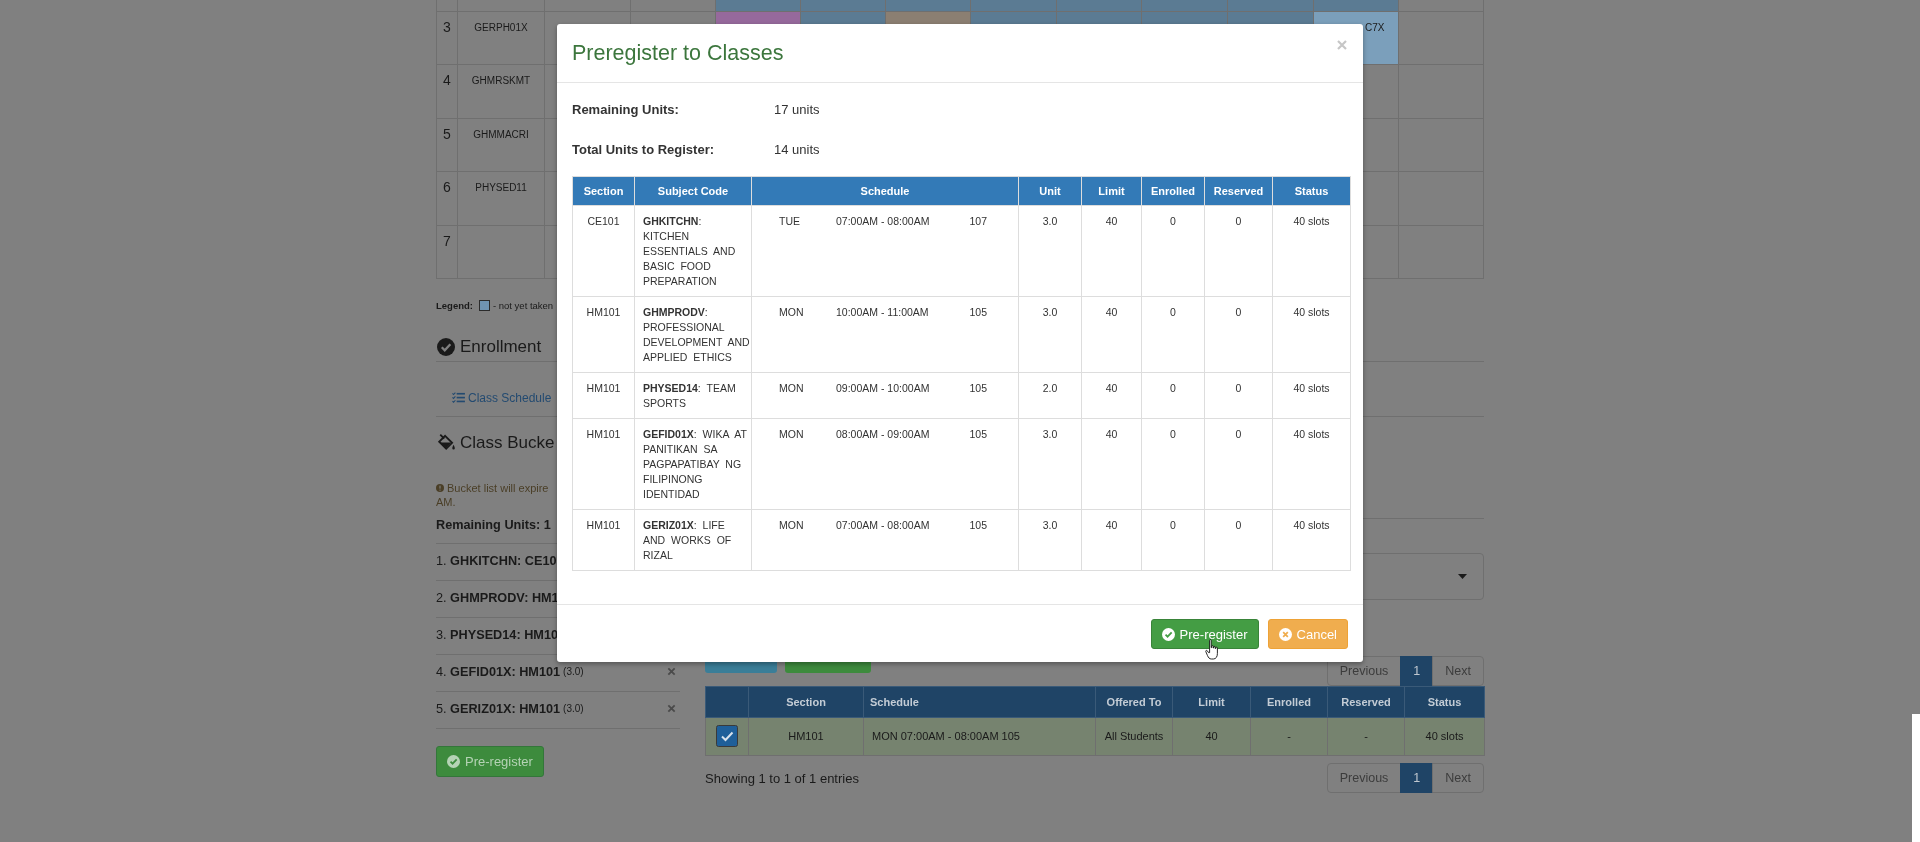  I want to click on summary-value: 17 units, so click(797, 110).